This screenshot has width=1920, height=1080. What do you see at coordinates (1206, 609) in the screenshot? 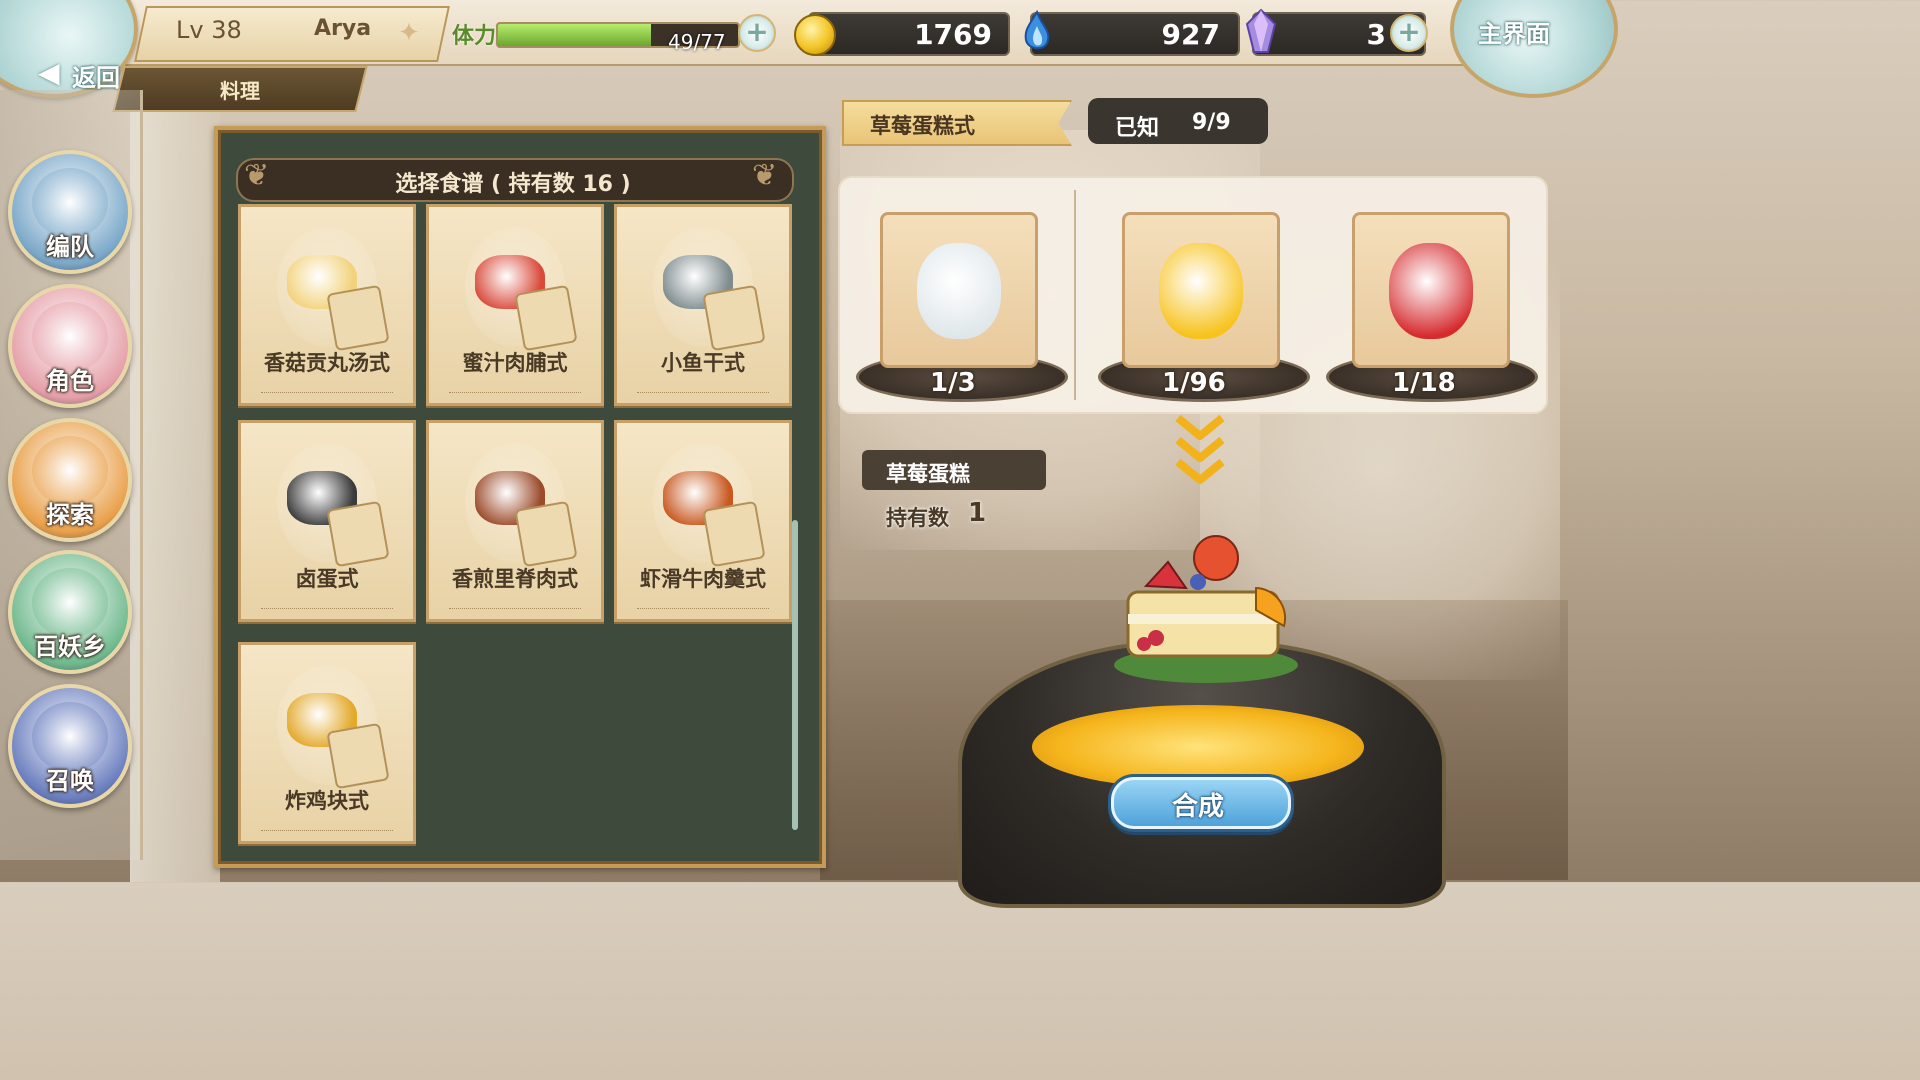
I see `strawberry-cake-icon` at bounding box center [1206, 609].